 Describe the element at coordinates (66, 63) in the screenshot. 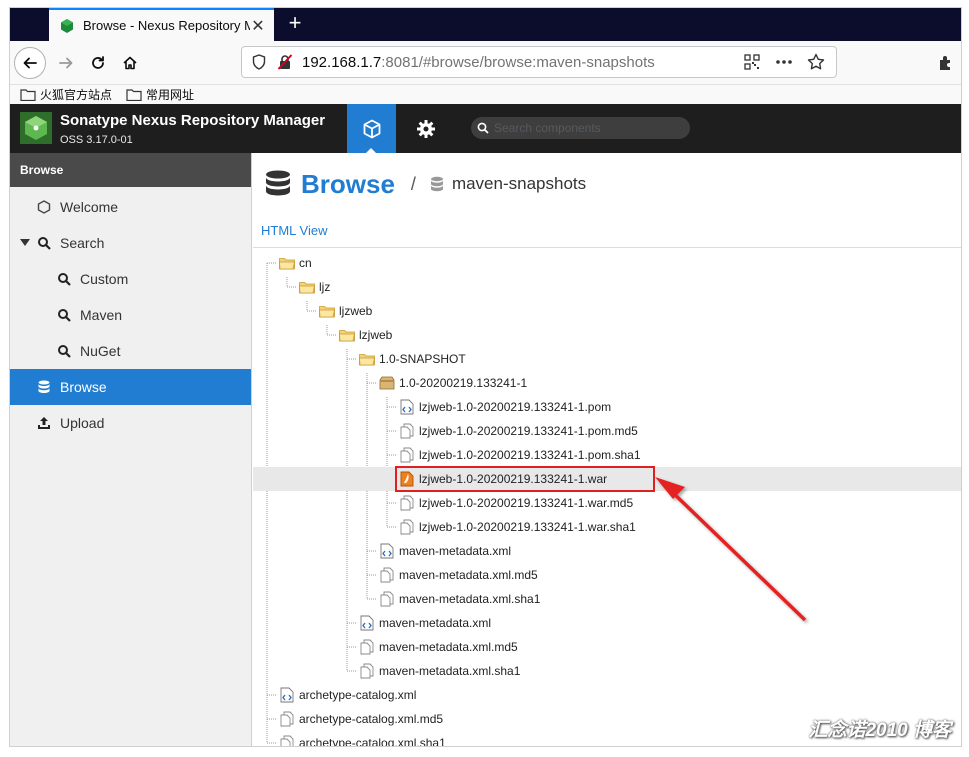

I see `forward-button` at that location.